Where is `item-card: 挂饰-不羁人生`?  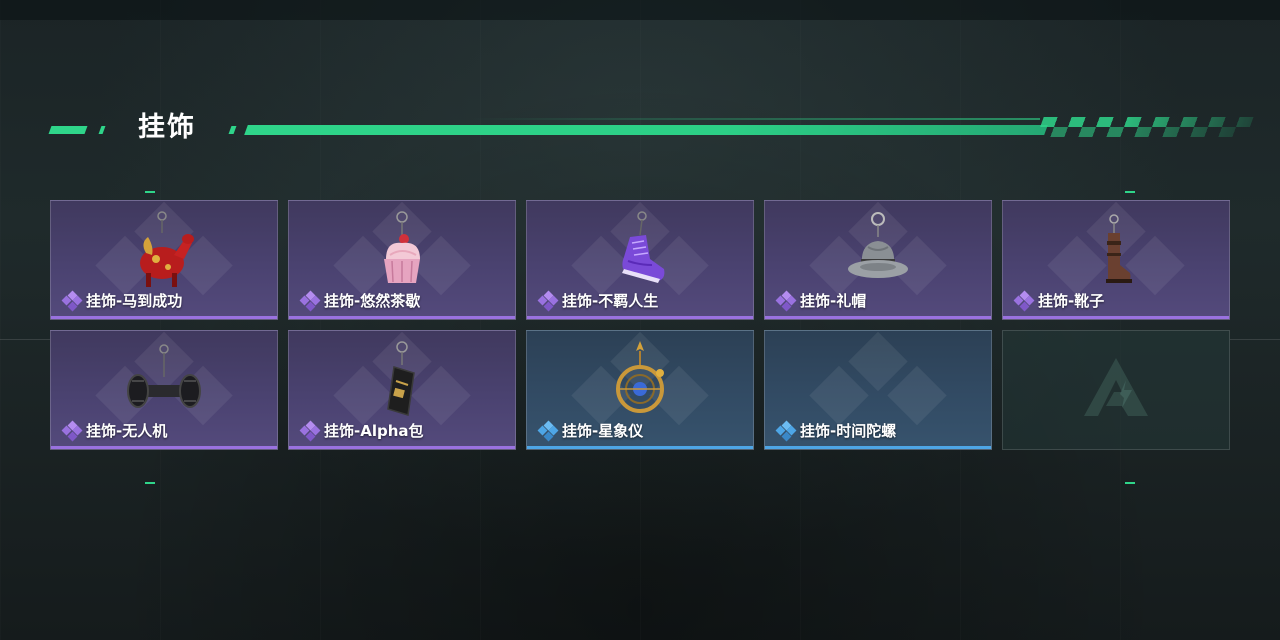 item-card: 挂饰-不羁人生 is located at coordinates (640, 260).